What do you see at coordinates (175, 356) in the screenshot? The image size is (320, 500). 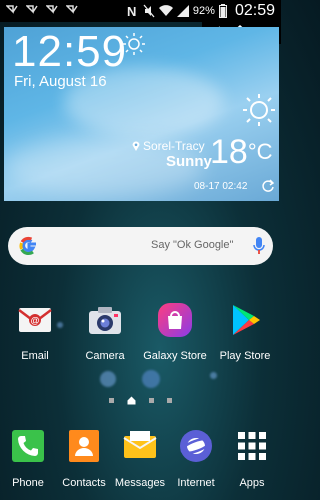 I see `app-label: Galaxy Store` at bounding box center [175, 356].